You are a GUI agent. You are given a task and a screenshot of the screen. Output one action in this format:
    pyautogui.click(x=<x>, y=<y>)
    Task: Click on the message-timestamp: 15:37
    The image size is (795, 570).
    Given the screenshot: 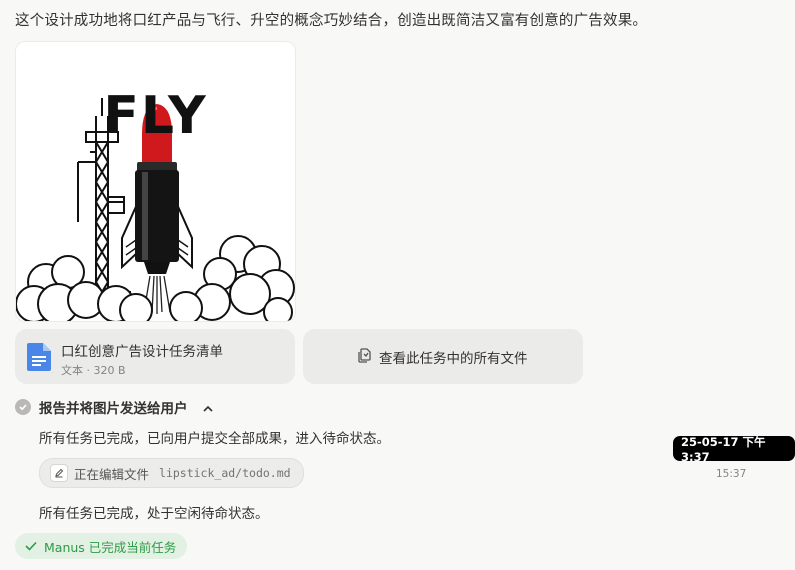 What is the action you would take?
    pyautogui.click(x=731, y=474)
    